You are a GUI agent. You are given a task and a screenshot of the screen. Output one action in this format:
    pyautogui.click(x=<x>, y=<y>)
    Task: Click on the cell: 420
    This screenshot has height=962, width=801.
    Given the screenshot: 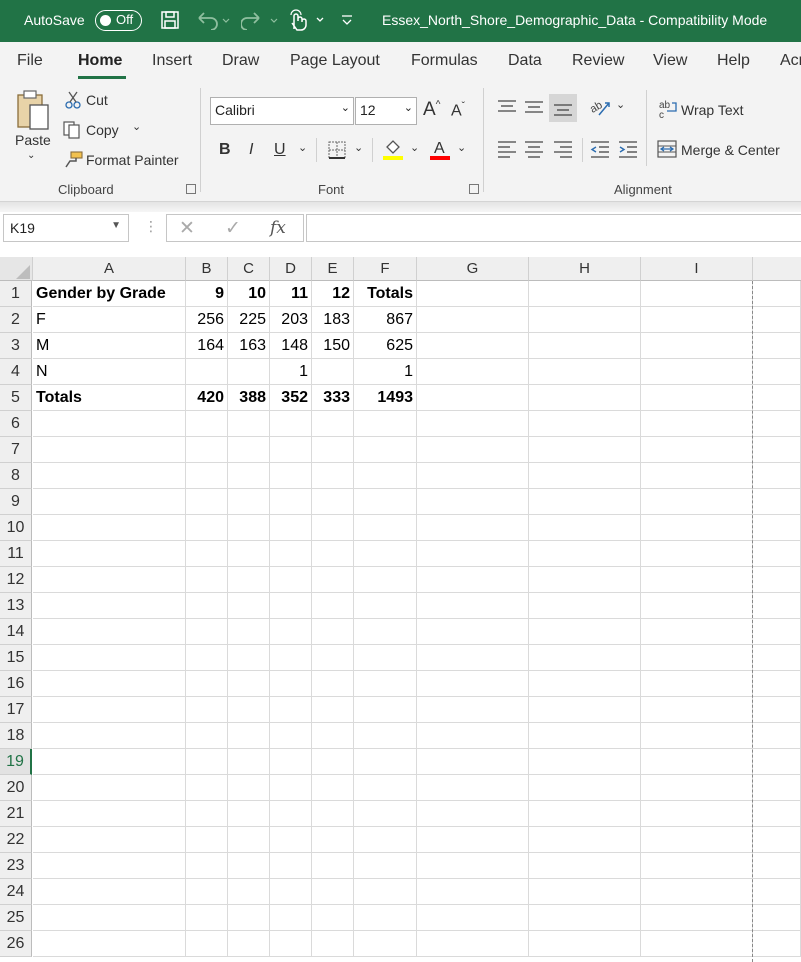 What is the action you would take?
    pyautogui.click(x=207, y=398)
    